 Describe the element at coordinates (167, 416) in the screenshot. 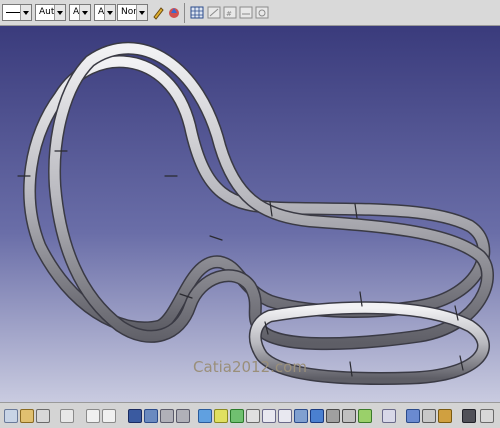

I see `link-icon` at that location.